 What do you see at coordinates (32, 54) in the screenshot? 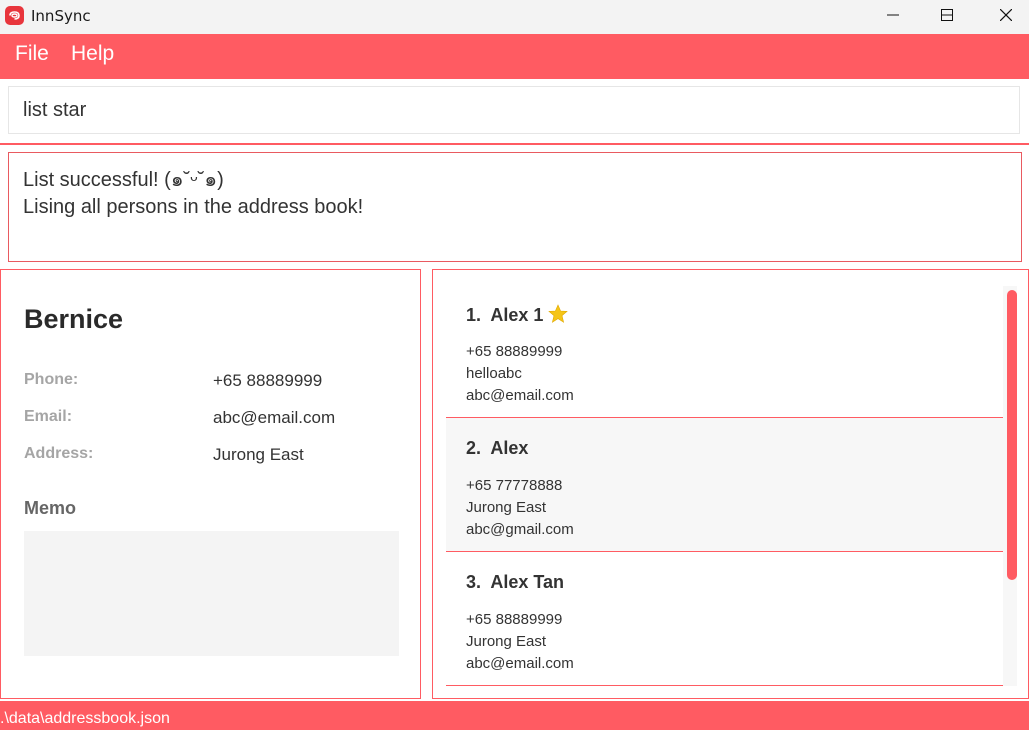
I see `menu-file: File` at bounding box center [32, 54].